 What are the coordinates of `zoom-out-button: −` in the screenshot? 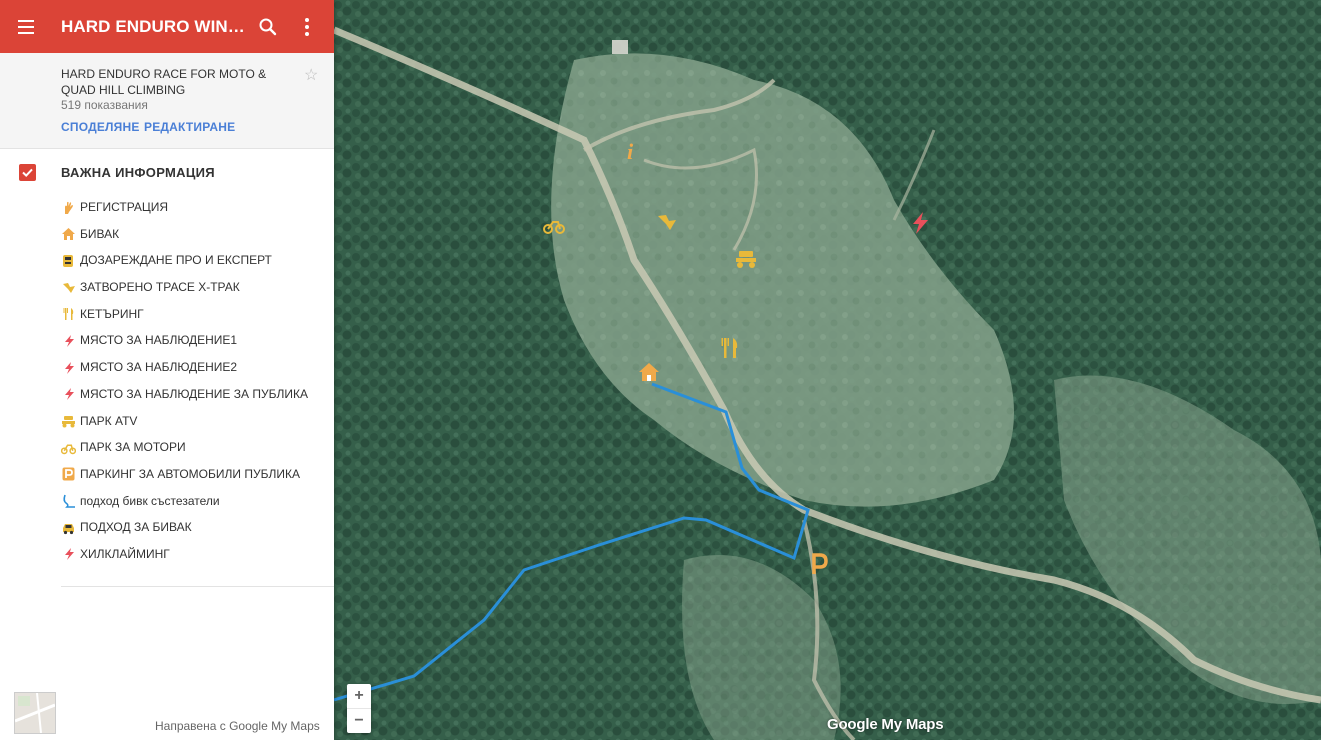 It's located at (359, 721).